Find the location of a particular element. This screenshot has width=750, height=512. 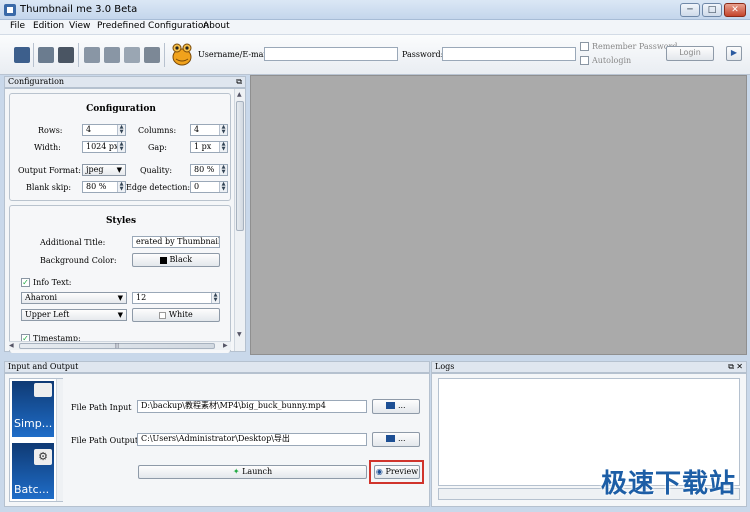

toolbar-separator is located at coordinates (33, 55).